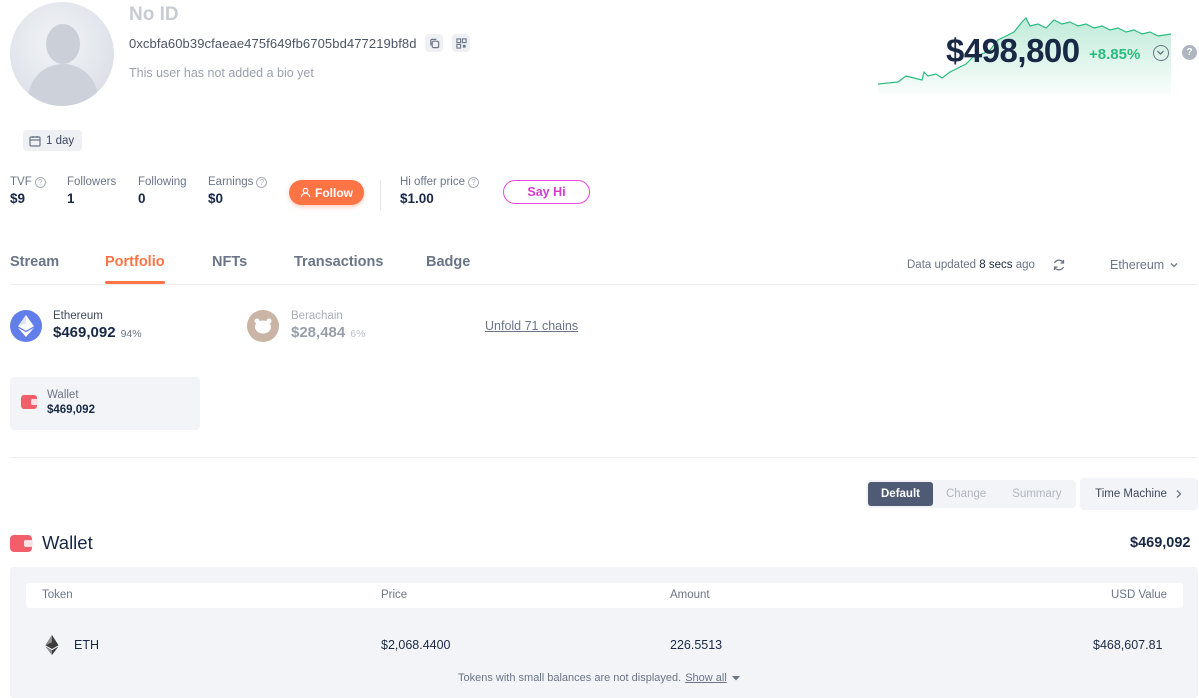 The image size is (1199, 698). I want to click on column-token: Token, so click(57, 595).